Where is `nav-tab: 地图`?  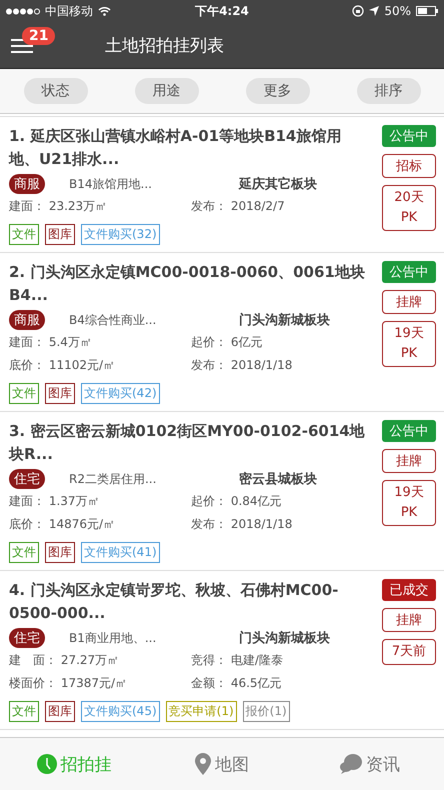 nav-tab: 地图 is located at coordinates (222, 764).